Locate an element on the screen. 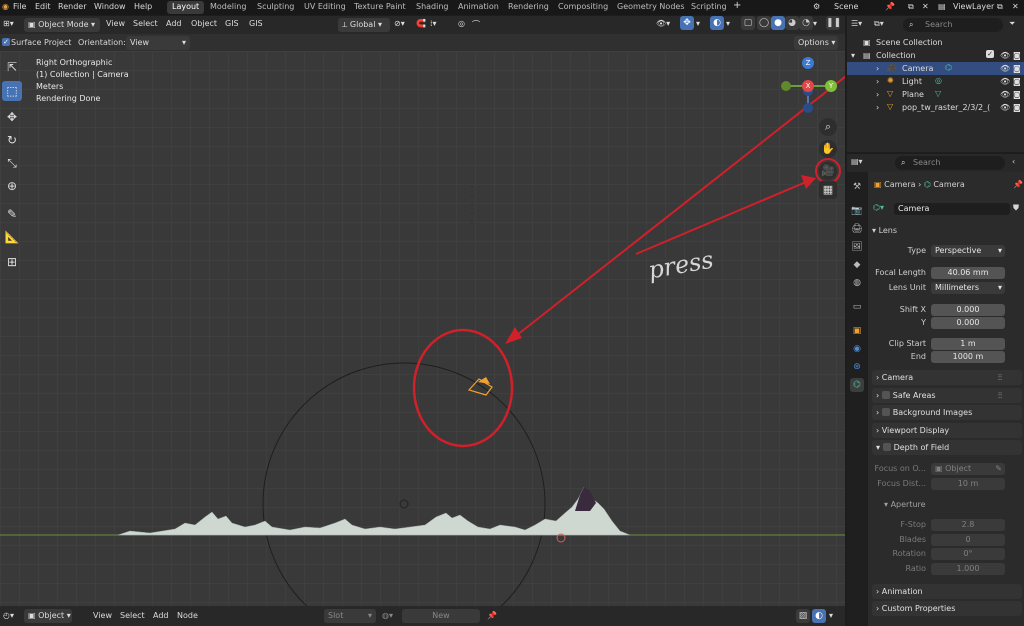 This screenshot has height=626, width=1024. collection-exclude-checkbox: ✓ is located at coordinates (990, 54).